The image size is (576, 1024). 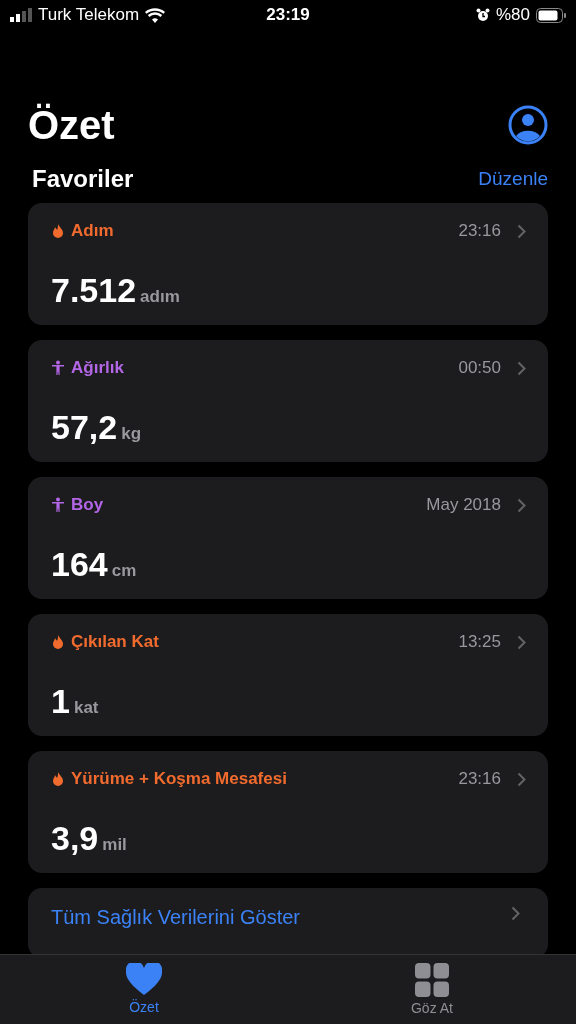 What do you see at coordinates (288, 264) in the screenshot?
I see `metric-card: Adım 23:16 7.512 adım` at bounding box center [288, 264].